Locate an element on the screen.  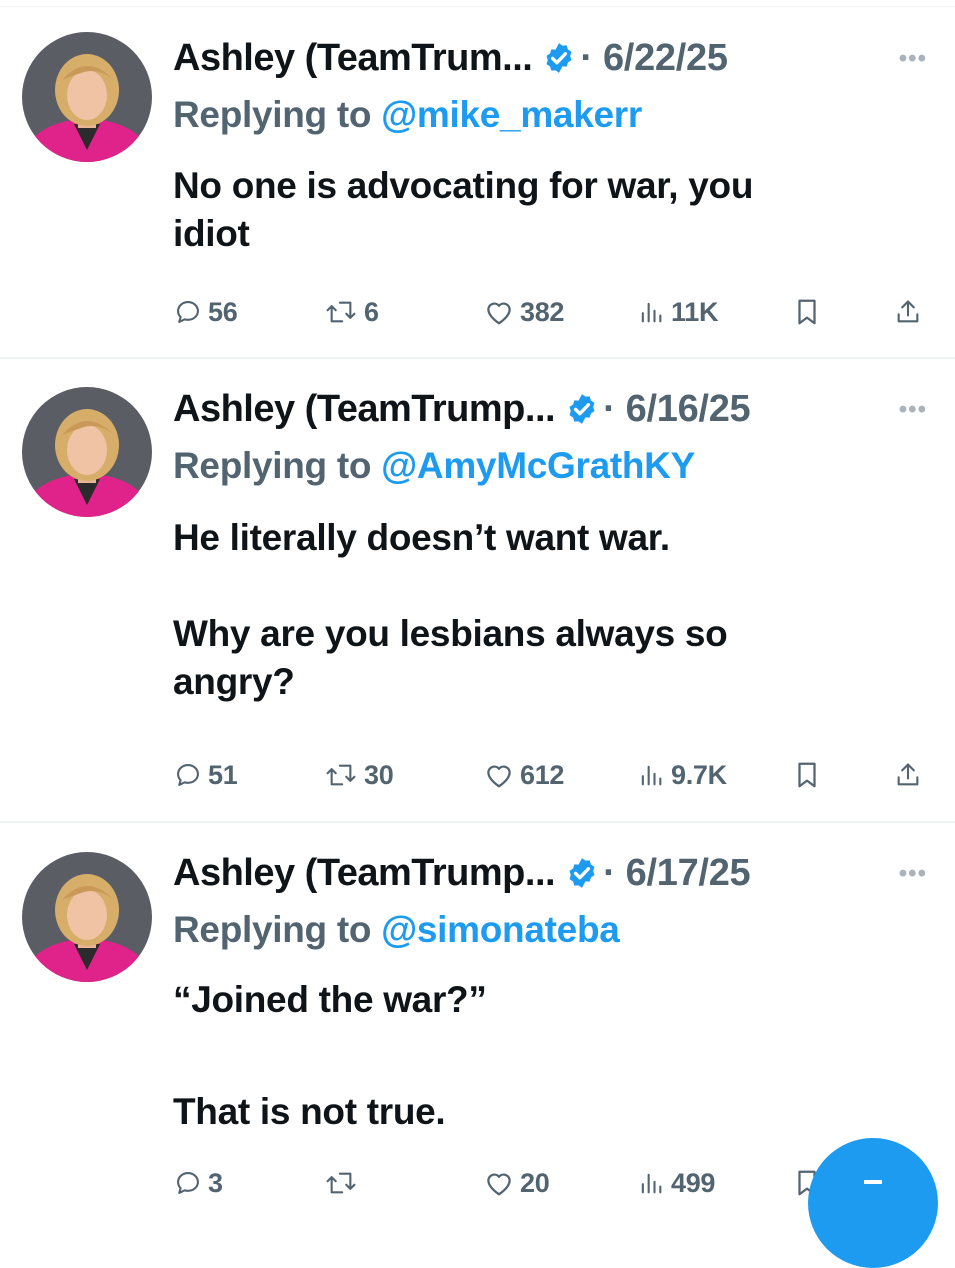
view-count: 499 is located at coordinates (693, 1182).